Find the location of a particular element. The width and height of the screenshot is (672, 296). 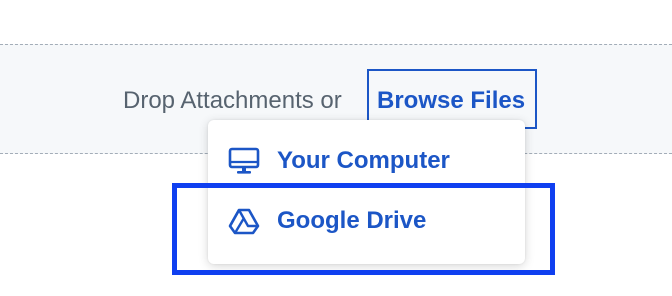

menu-item-label: Your Computer is located at coordinates (363, 160).